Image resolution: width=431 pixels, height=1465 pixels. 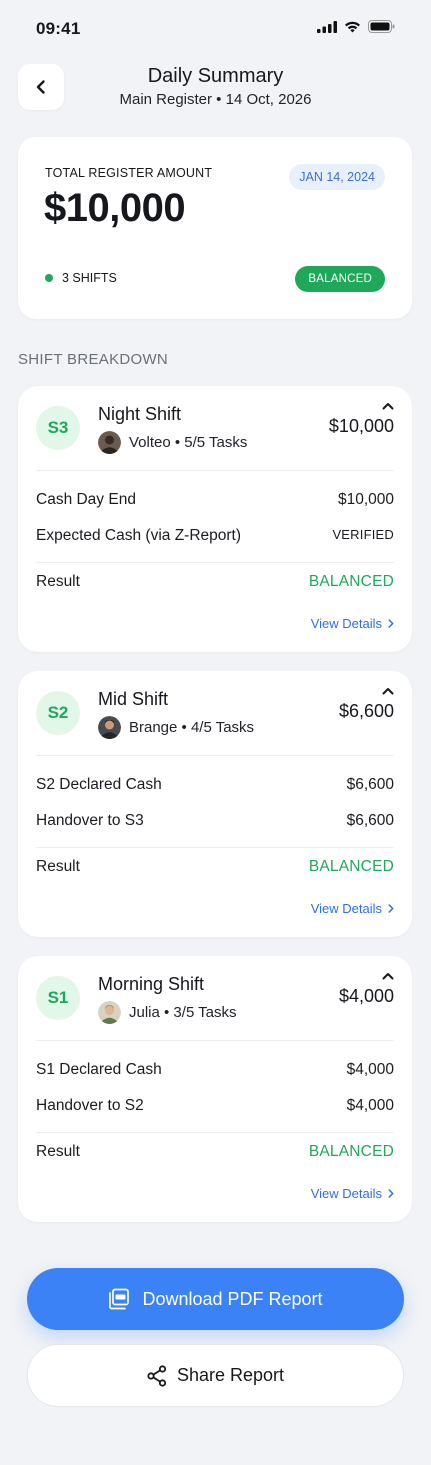 I want to click on shift-code-avatar: S1, so click(x=58, y=998).